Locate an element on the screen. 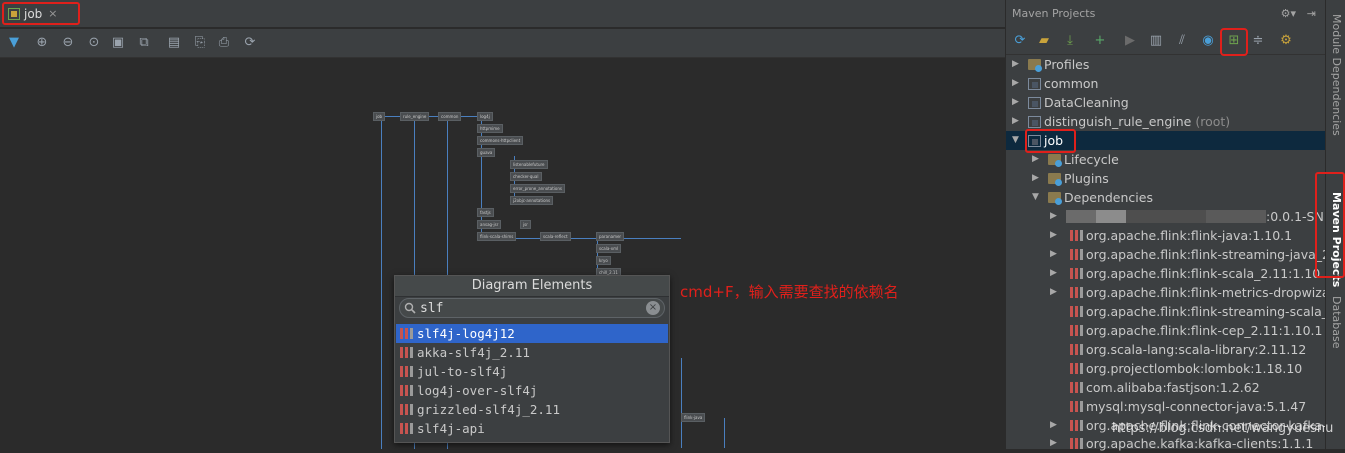 The width and height of the screenshot is (1345, 453). result-item: slf4j-api is located at coordinates (532, 428).